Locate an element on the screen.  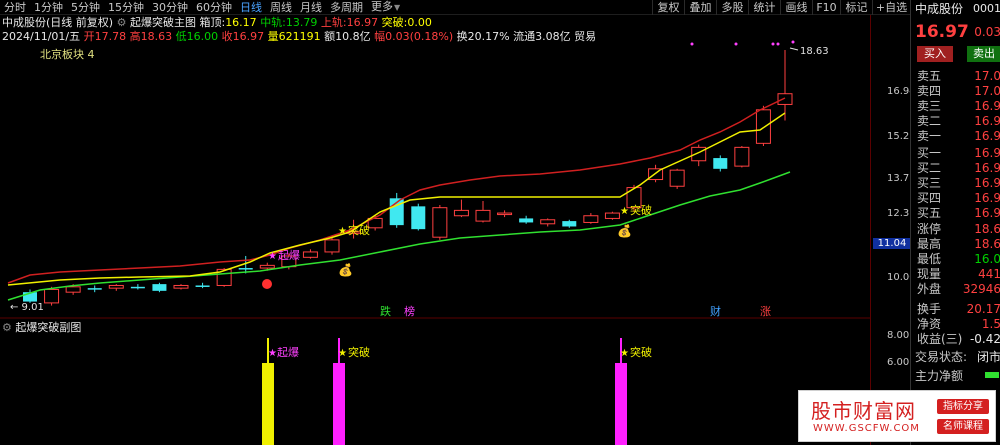
sub-tupo-star-icon-1: ★ is located at coordinates (342, 353).